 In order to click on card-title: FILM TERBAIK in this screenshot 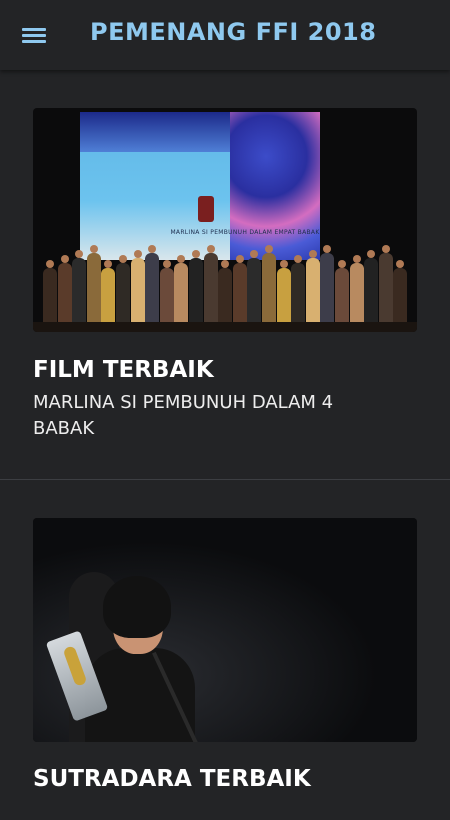, I will do `click(123, 370)`.